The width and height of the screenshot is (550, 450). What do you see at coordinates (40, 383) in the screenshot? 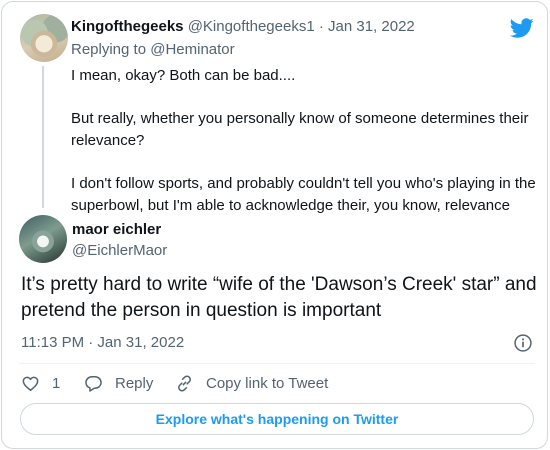
I see `like-button: 1` at bounding box center [40, 383].